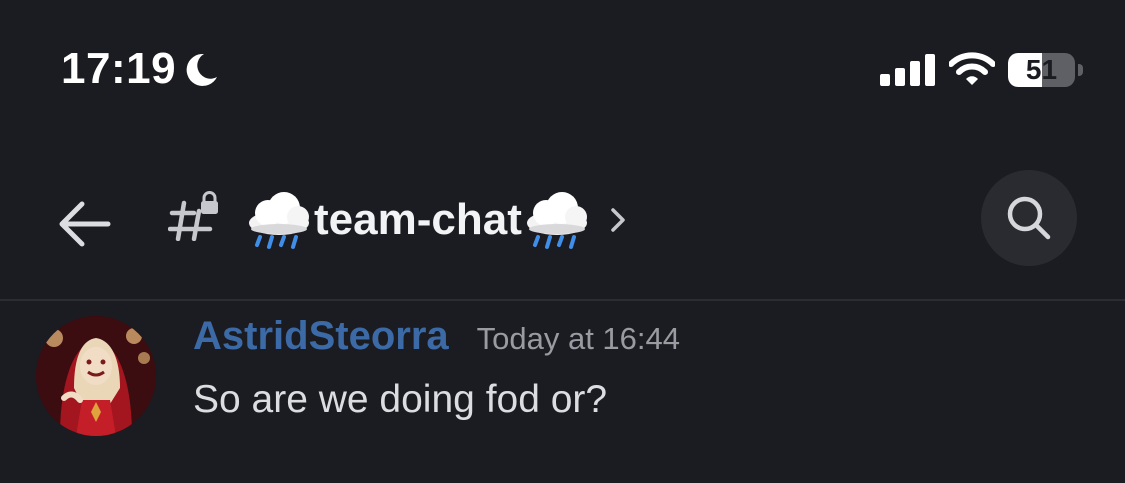  I want to click on channel-title: team-chat, so click(437, 220).